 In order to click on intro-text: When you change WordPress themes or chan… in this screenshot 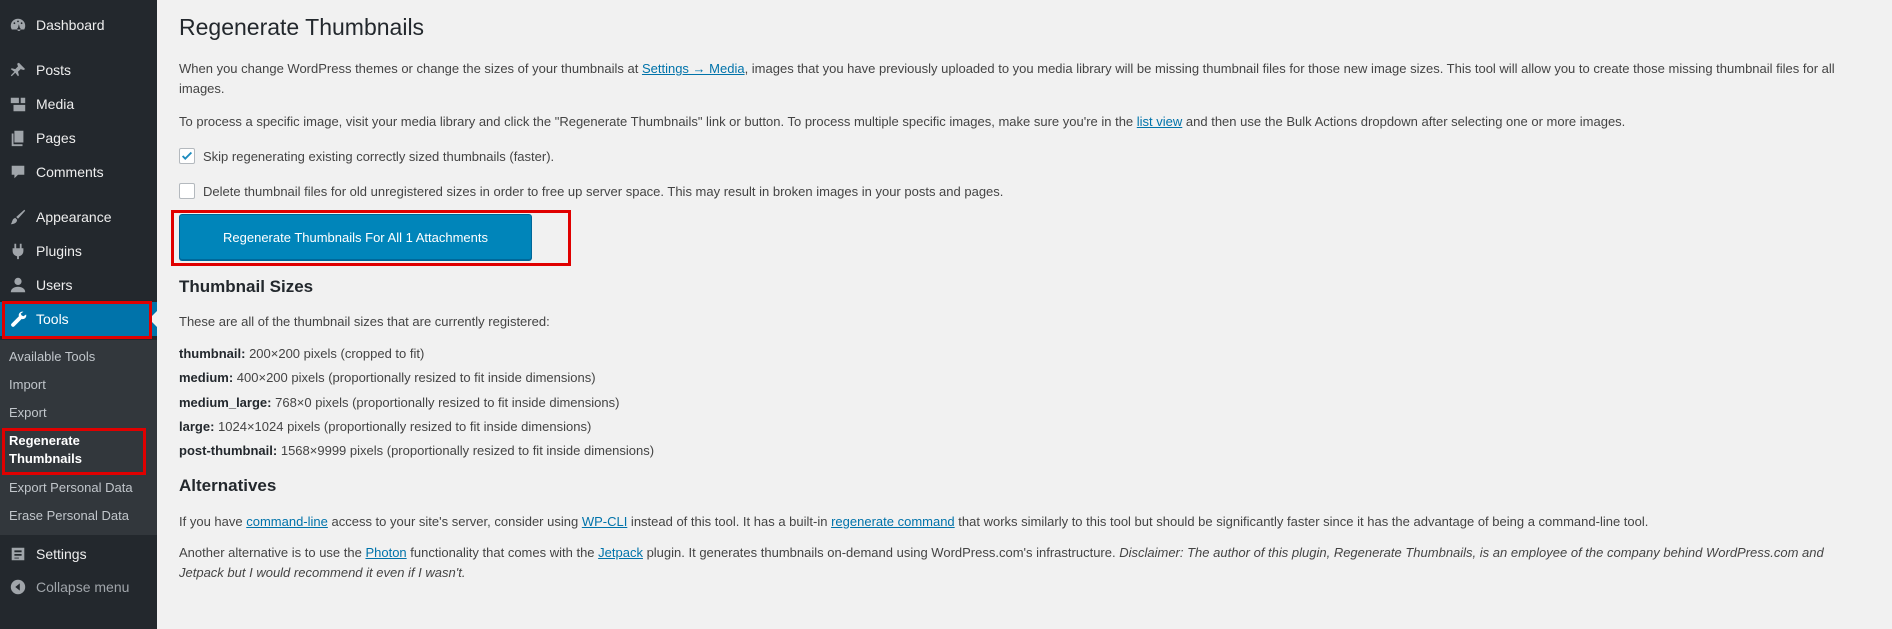, I will do `click(410, 68)`.